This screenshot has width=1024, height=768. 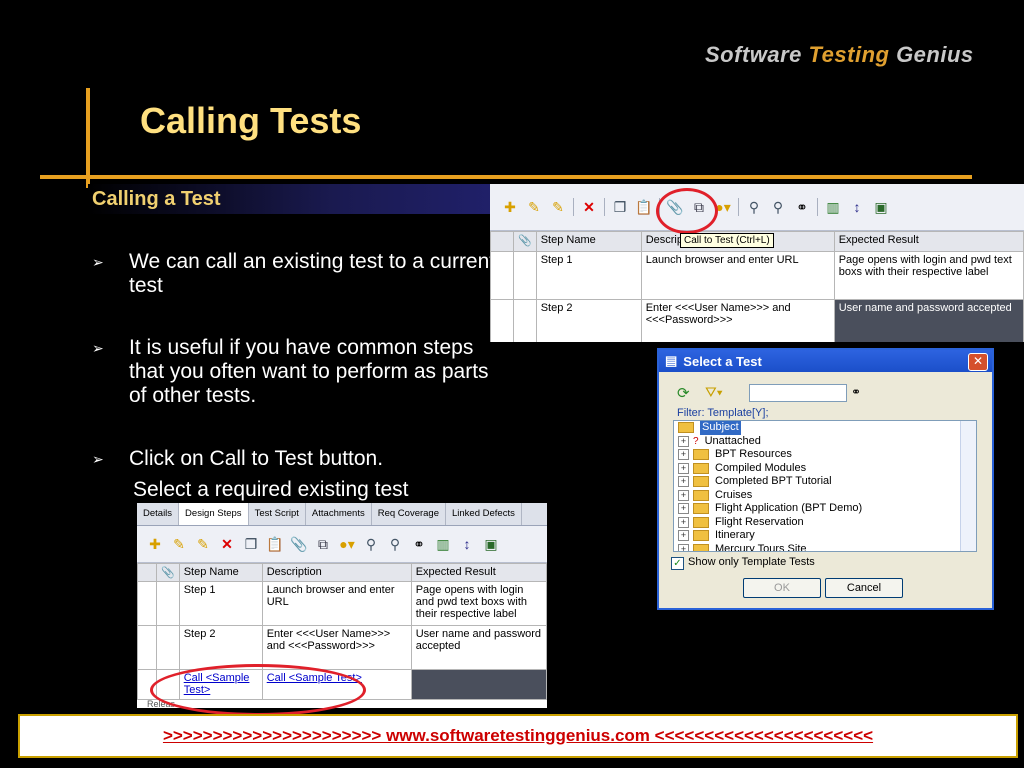 I want to click on highlight-circle, so click(x=687, y=211).